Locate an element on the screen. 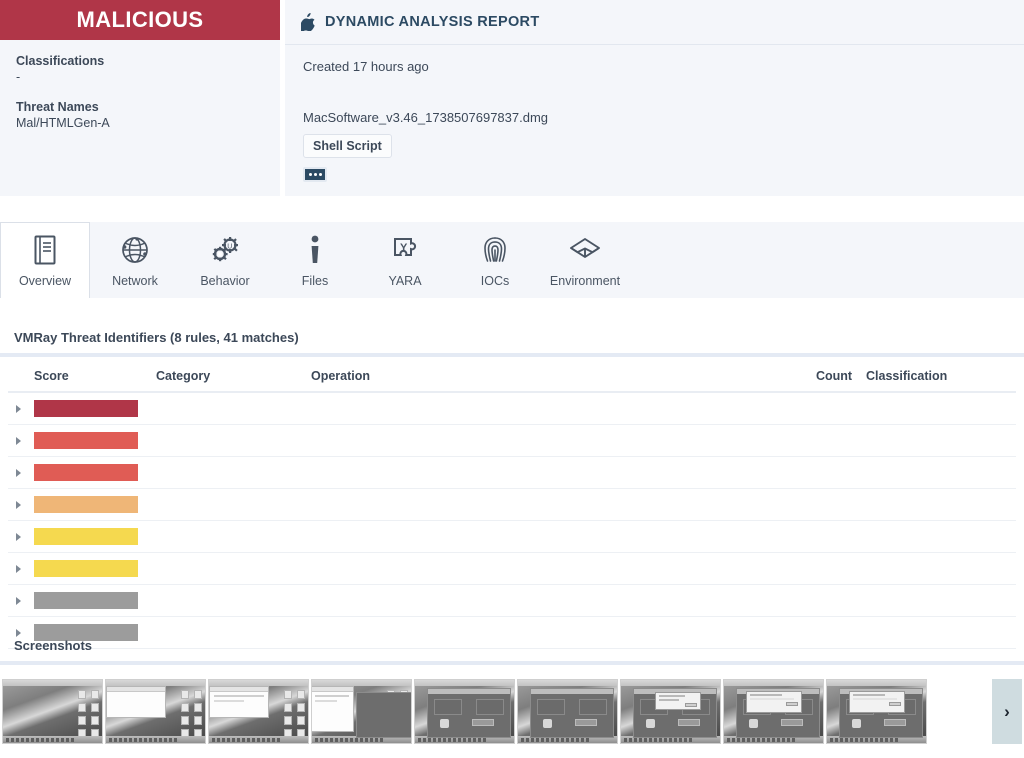  tab-label: Behavior is located at coordinates (225, 280).